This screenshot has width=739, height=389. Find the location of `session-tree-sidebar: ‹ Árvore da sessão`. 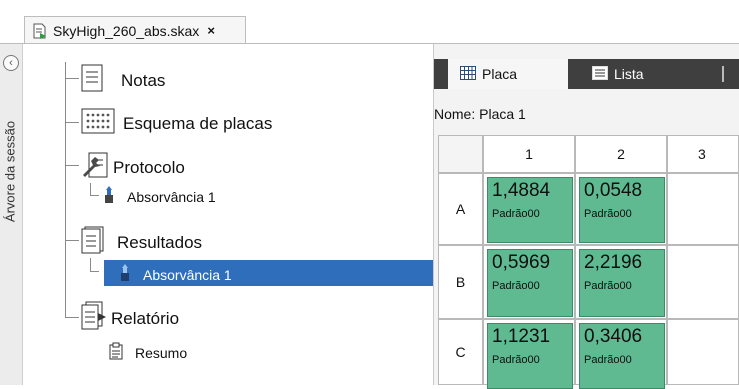

session-tree-sidebar: ‹ Árvore da sessão is located at coordinates (11, 214).